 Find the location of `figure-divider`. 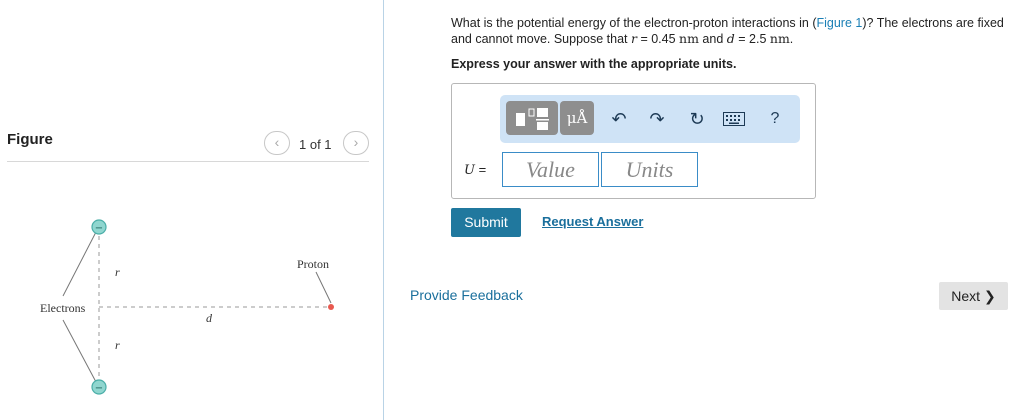

figure-divider is located at coordinates (188, 161).